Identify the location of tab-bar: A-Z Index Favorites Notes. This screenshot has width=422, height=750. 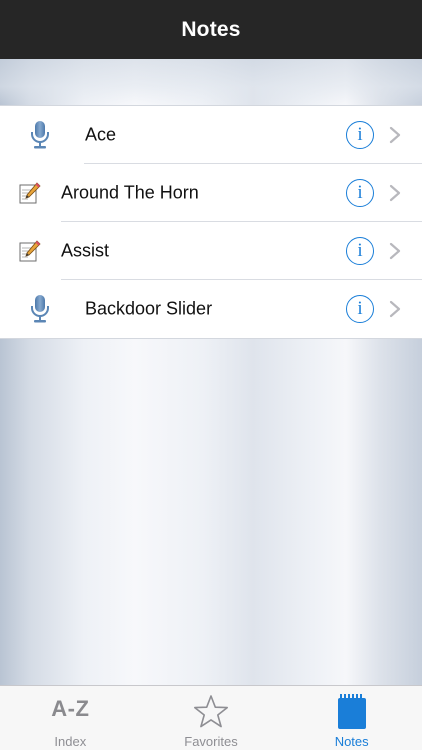
(211, 717).